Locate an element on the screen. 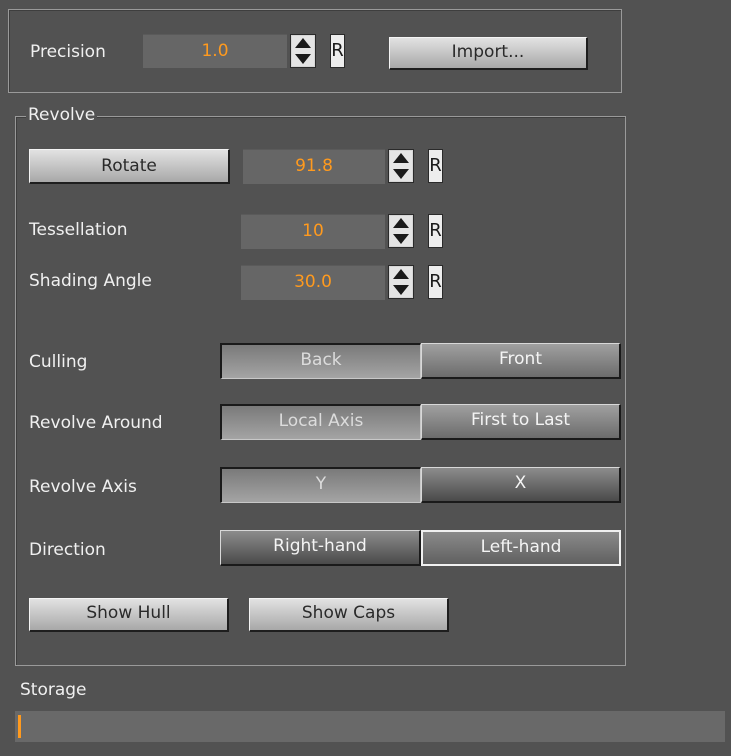  culling-label: Culling is located at coordinates (58, 362).